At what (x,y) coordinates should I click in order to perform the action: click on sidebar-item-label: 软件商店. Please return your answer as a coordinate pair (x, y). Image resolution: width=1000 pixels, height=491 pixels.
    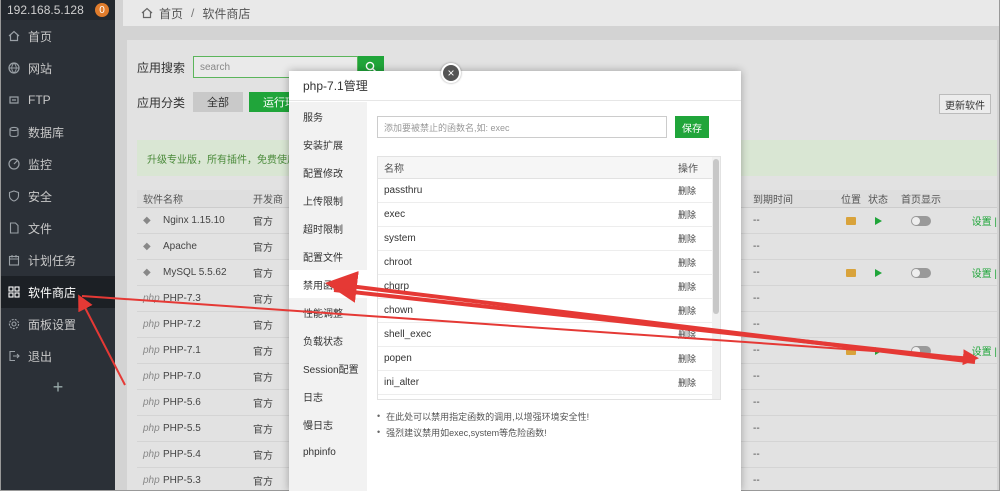
    Looking at the image, I should click on (52, 292).